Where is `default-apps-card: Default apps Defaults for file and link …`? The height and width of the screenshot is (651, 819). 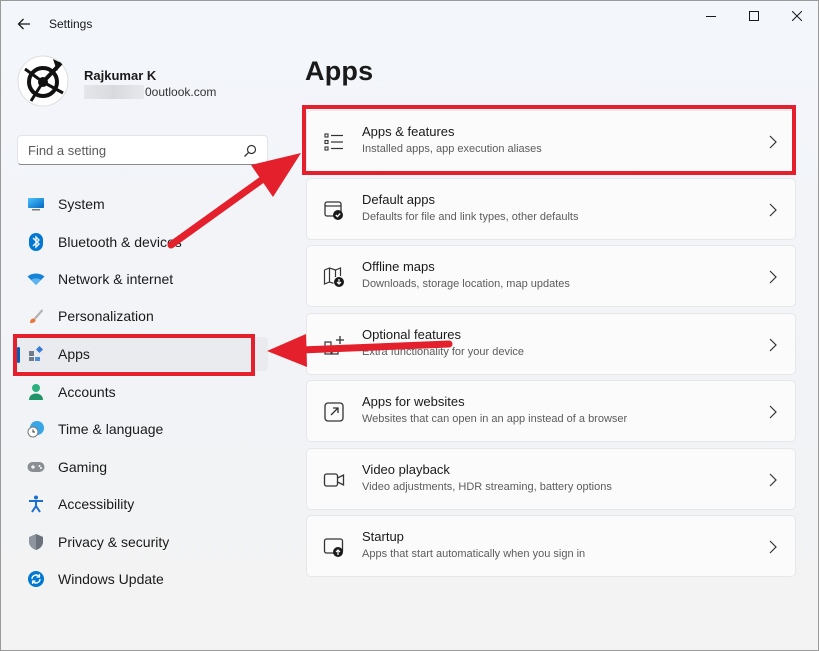
default-apps-card: Default apps Defaults for file and link … is located at coordinates (551, 209).